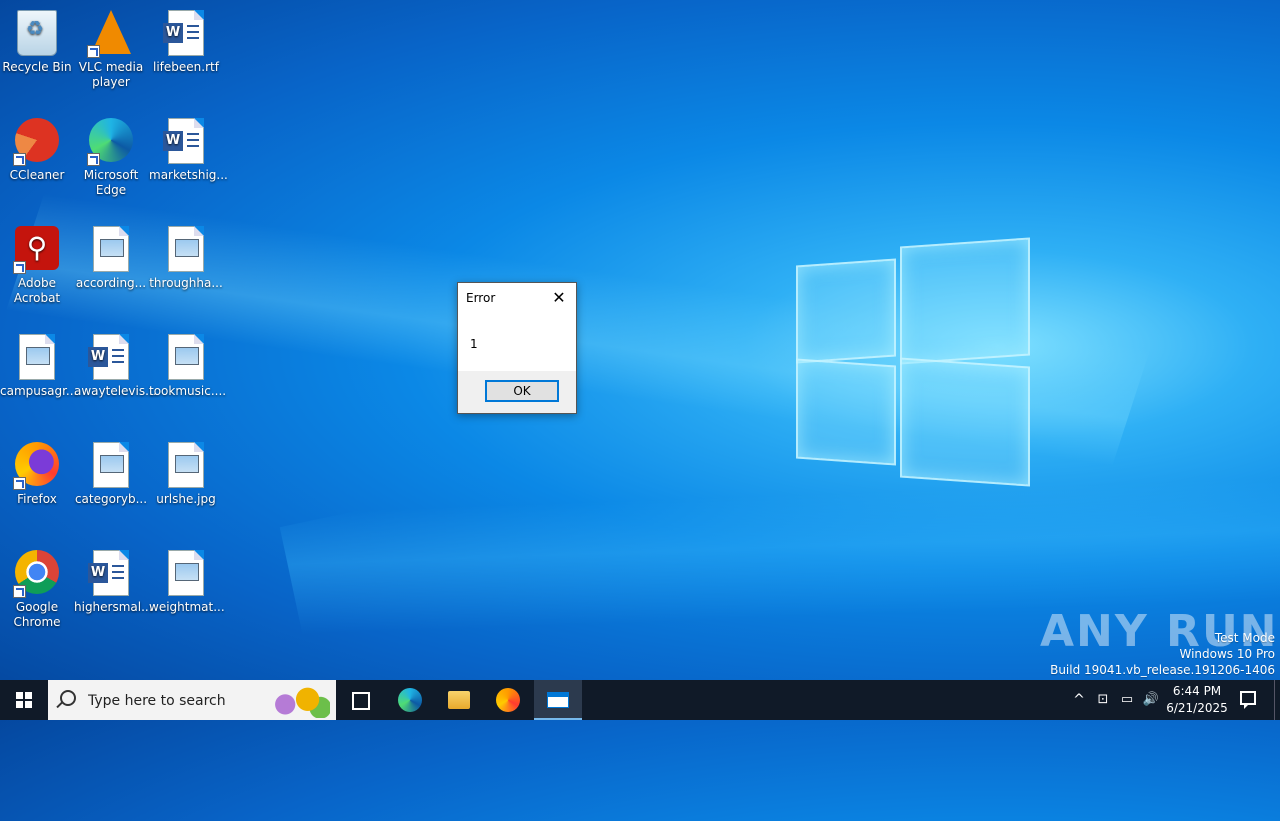 The height and width of the screenshot is (821, 1280). What do you see at coordinates (1103, 700) in the screenshot?
I see `security-tray-icon: ⊡` at bounding box center [1103, 700].